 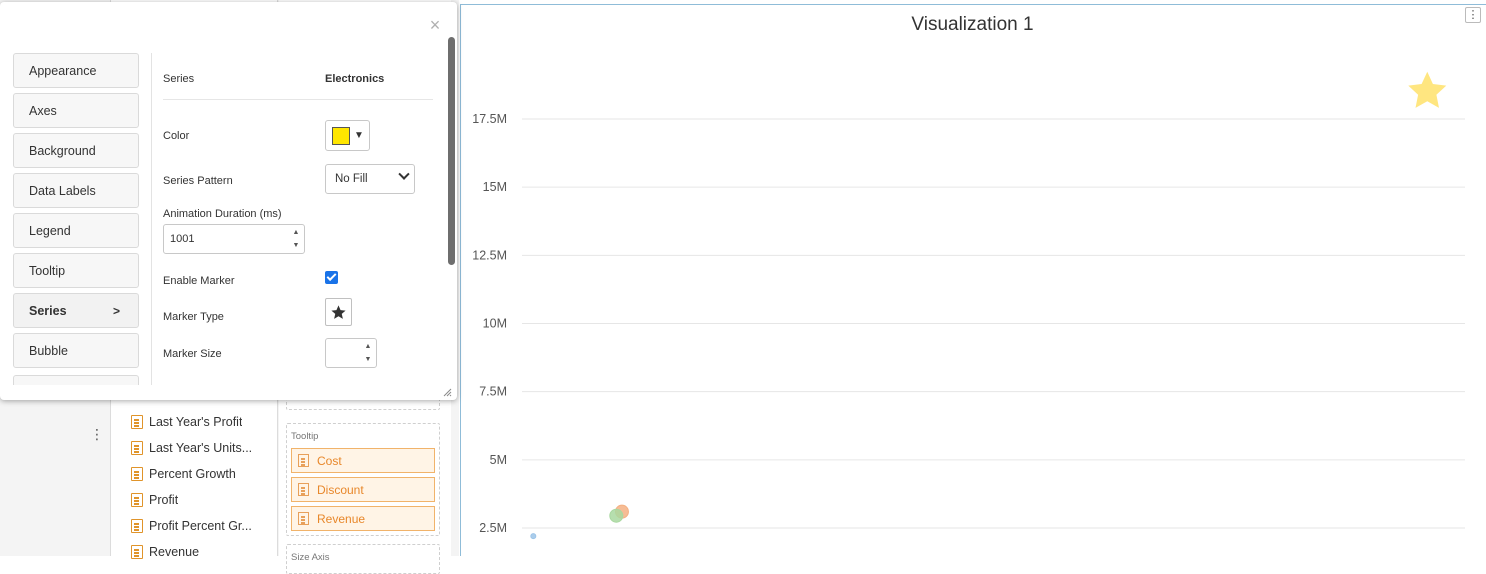 What do you see at coordinates (193, 317) in the screenshot?
I see `marker-type-label: Marker Type` at bounding box center [193, 317].